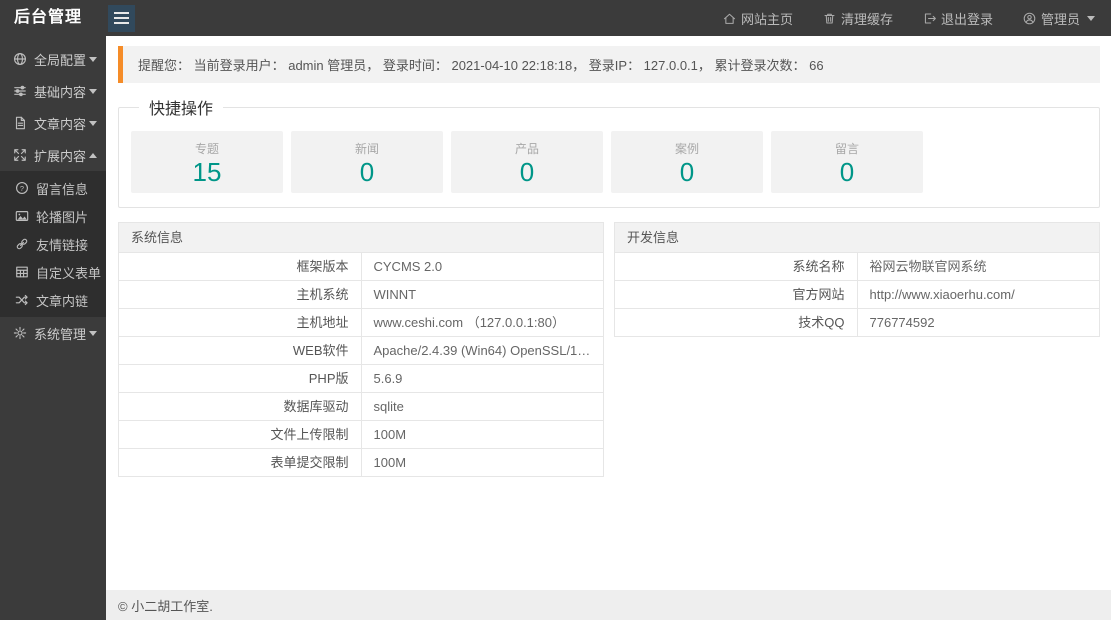 The width and height of the screenshot is (1111, 620). What do you see at coordinates (20, 155) in the screenshot?
I see `expand-icon` at bounding box center [20, 155].